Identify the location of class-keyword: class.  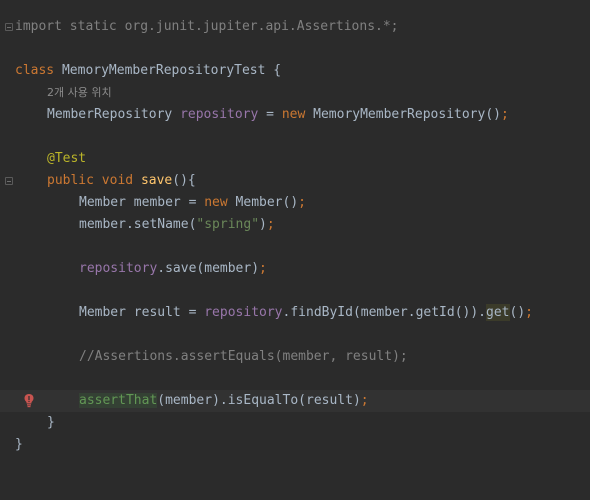
(35, 70).